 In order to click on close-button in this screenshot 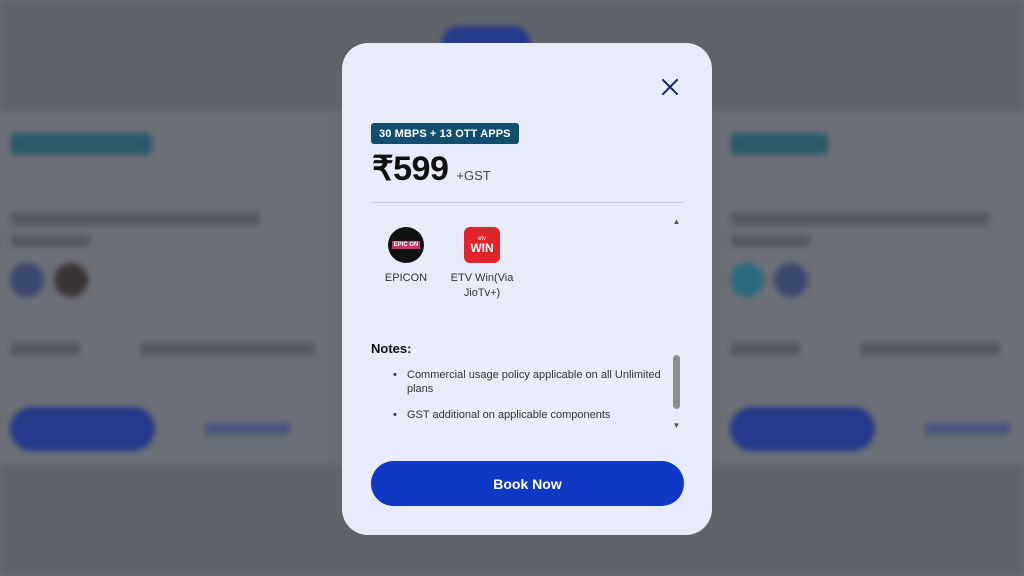, I will do `click(670, 87)`.